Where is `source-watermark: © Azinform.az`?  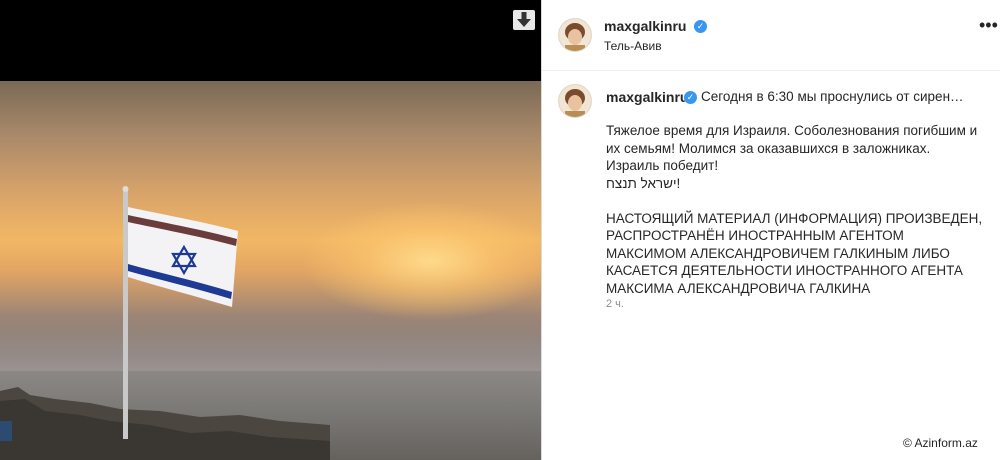 source-watermark: © Azinform.az is located at coordinates (940, 443).